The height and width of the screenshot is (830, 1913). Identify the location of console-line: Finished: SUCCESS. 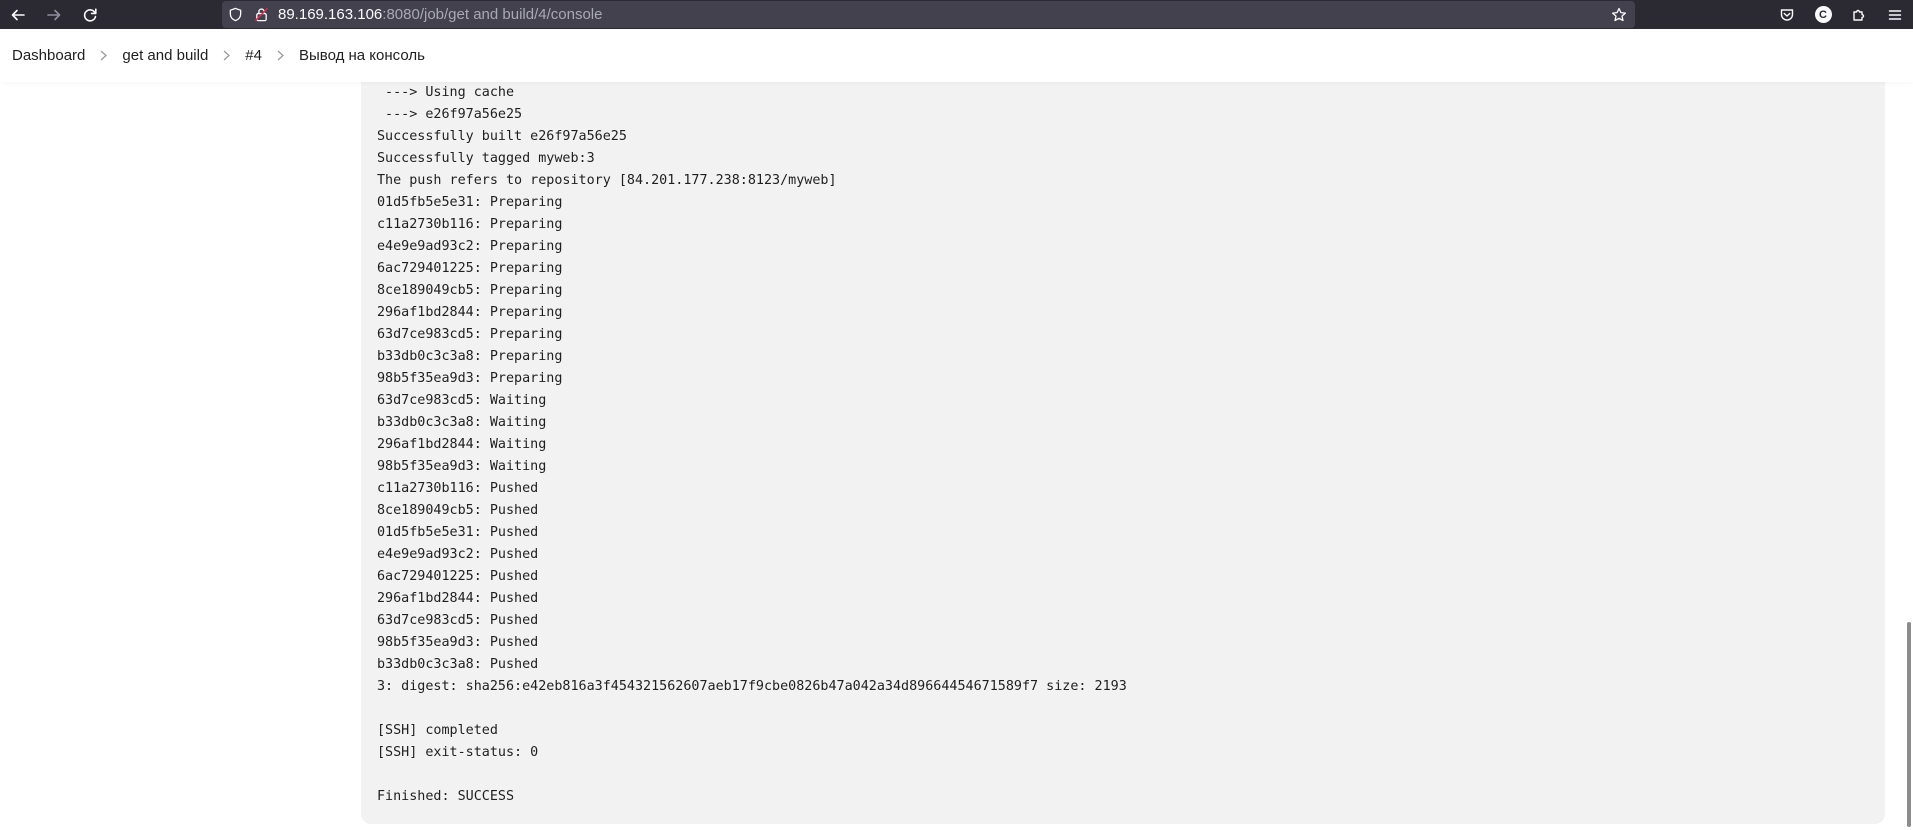
(446, 796).